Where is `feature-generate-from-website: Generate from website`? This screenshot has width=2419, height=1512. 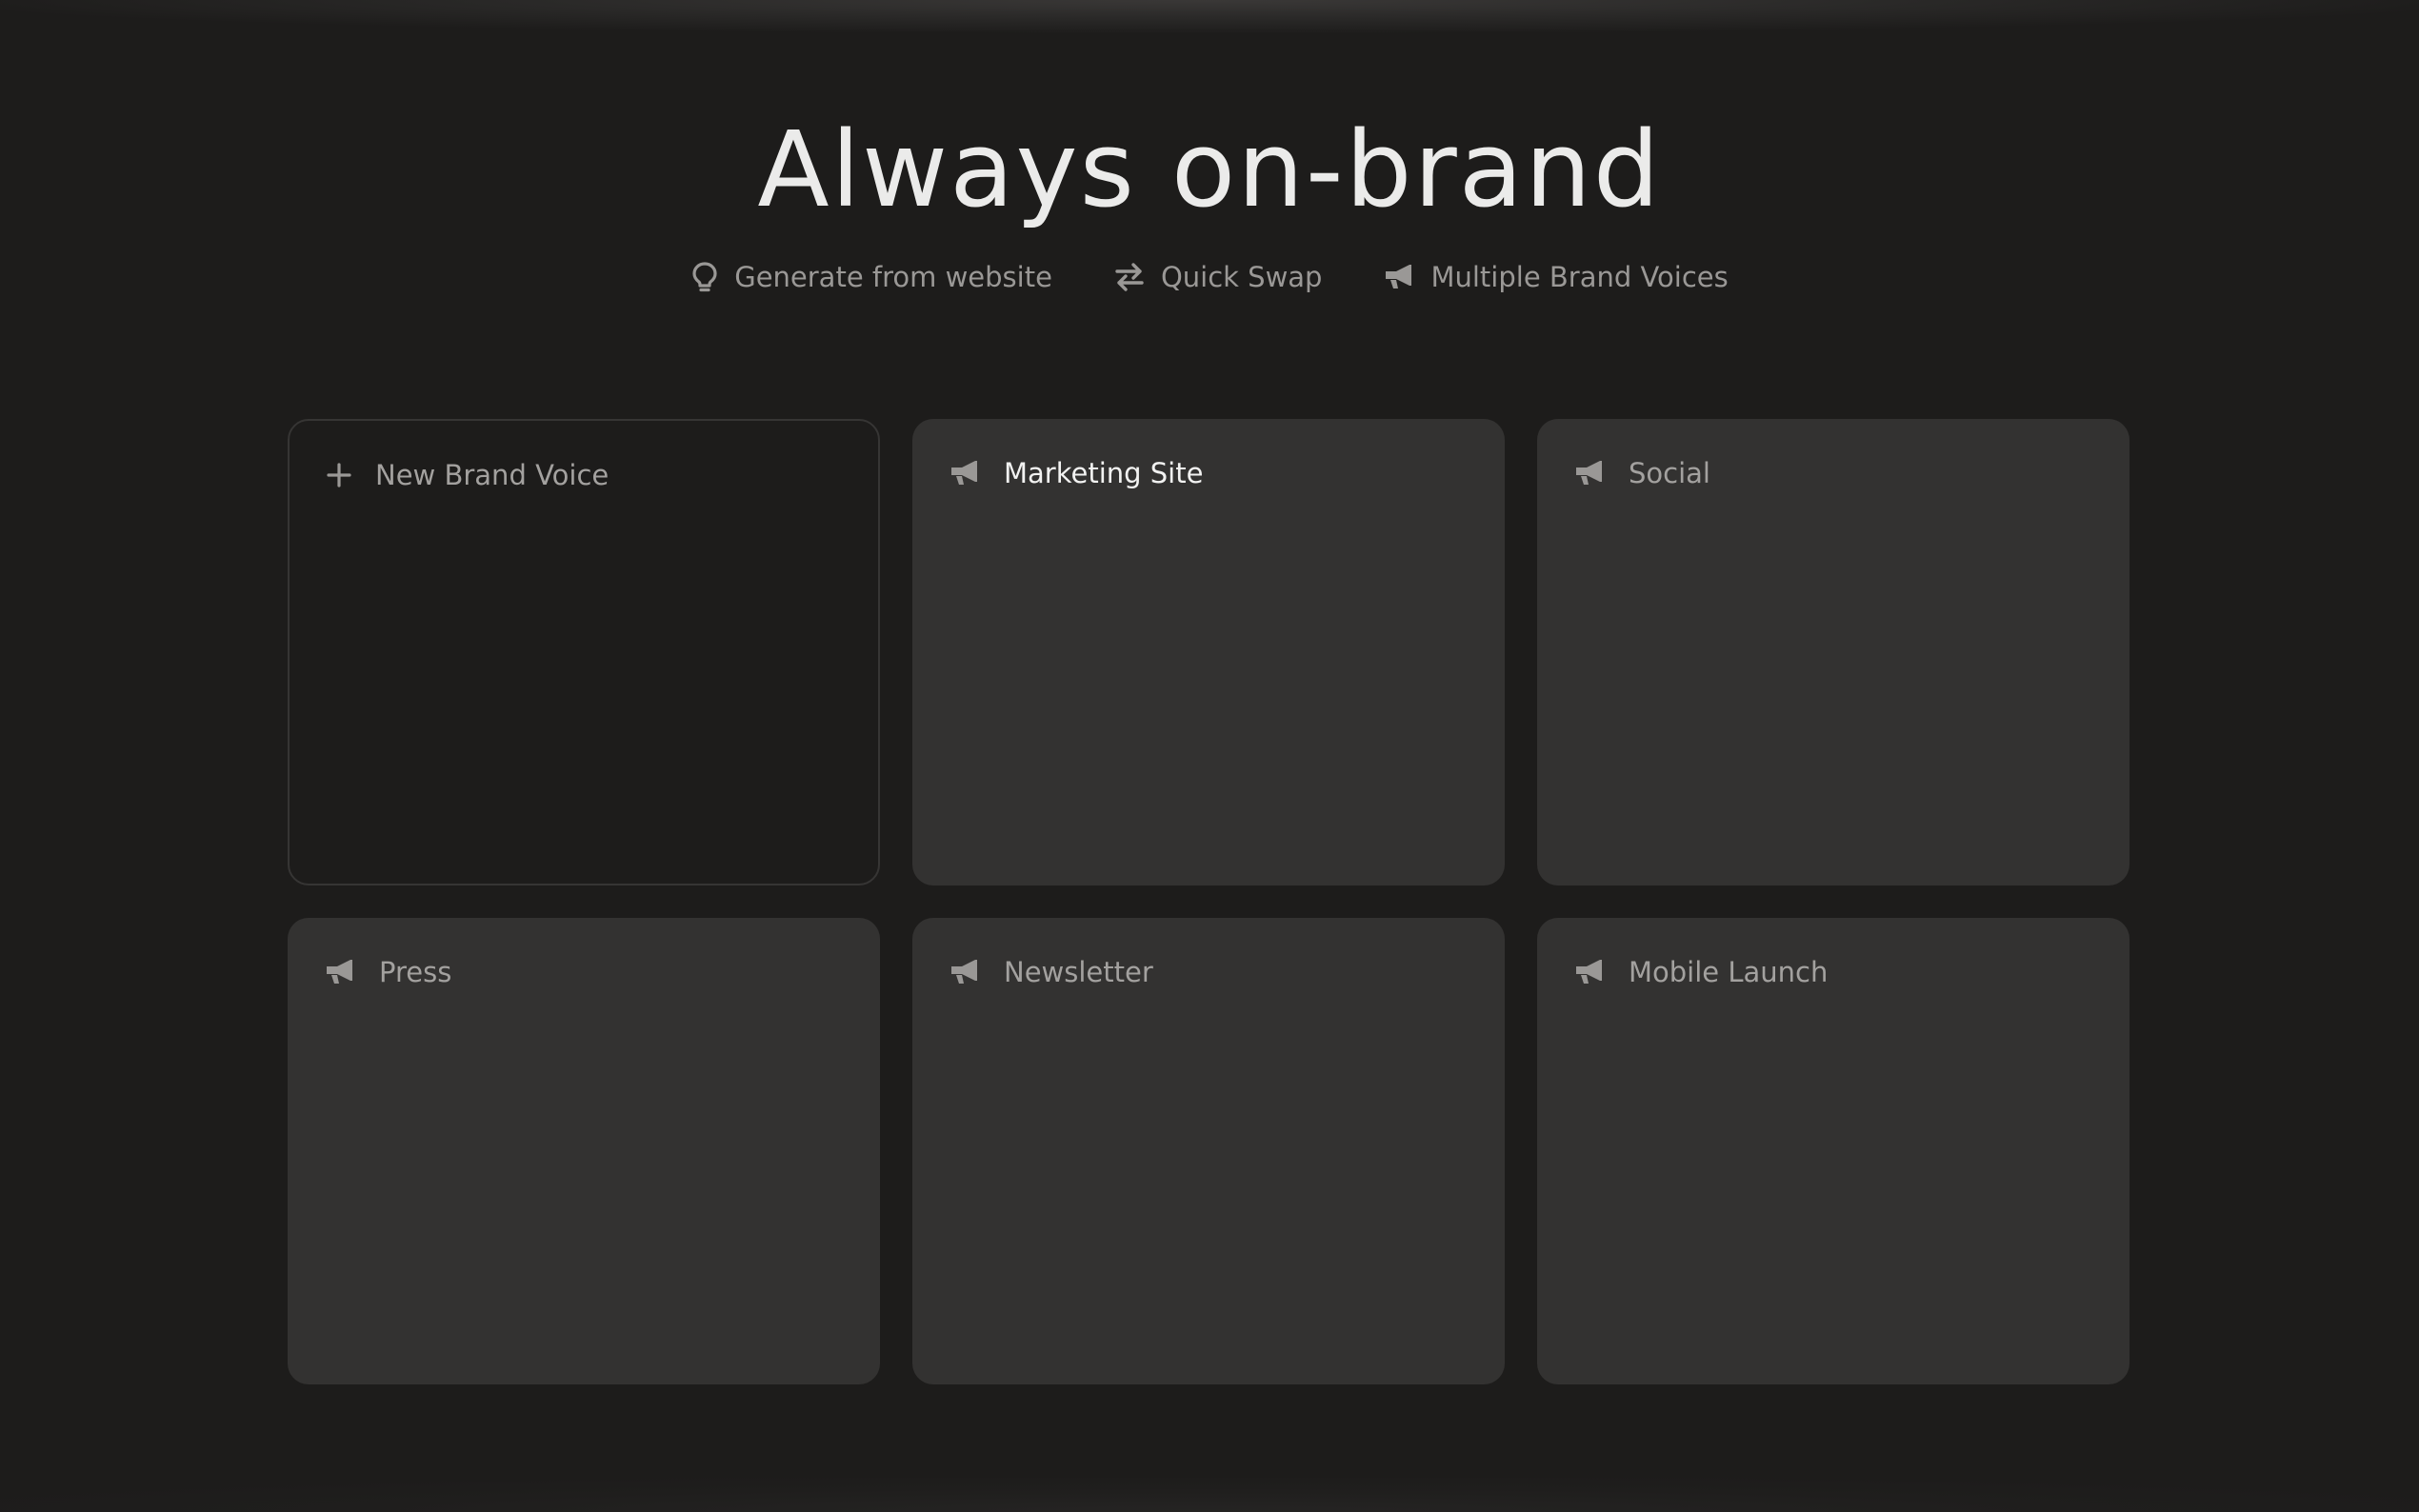 feature-generate-from-website: Generate from website is located at coordinates (871, 277).